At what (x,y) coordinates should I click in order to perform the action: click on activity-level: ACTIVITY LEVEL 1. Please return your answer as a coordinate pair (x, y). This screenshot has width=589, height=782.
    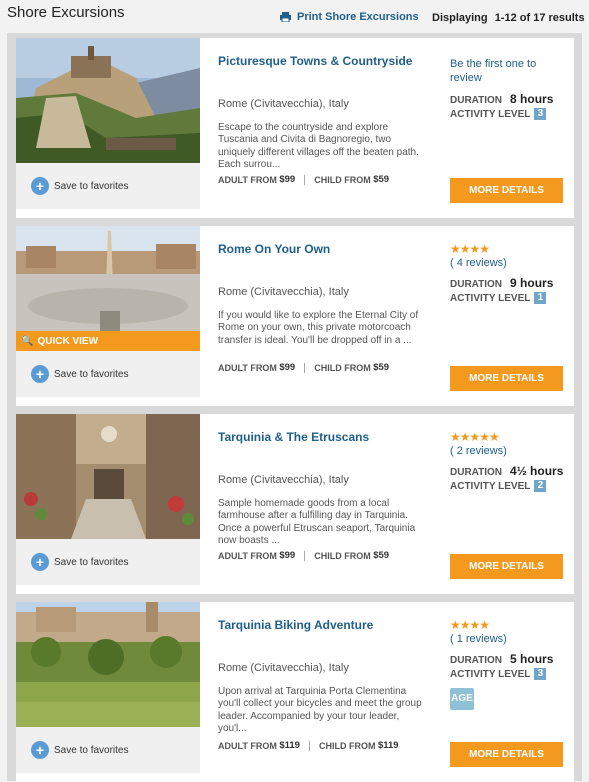
    Looking at the image, I should click on (498, 298).